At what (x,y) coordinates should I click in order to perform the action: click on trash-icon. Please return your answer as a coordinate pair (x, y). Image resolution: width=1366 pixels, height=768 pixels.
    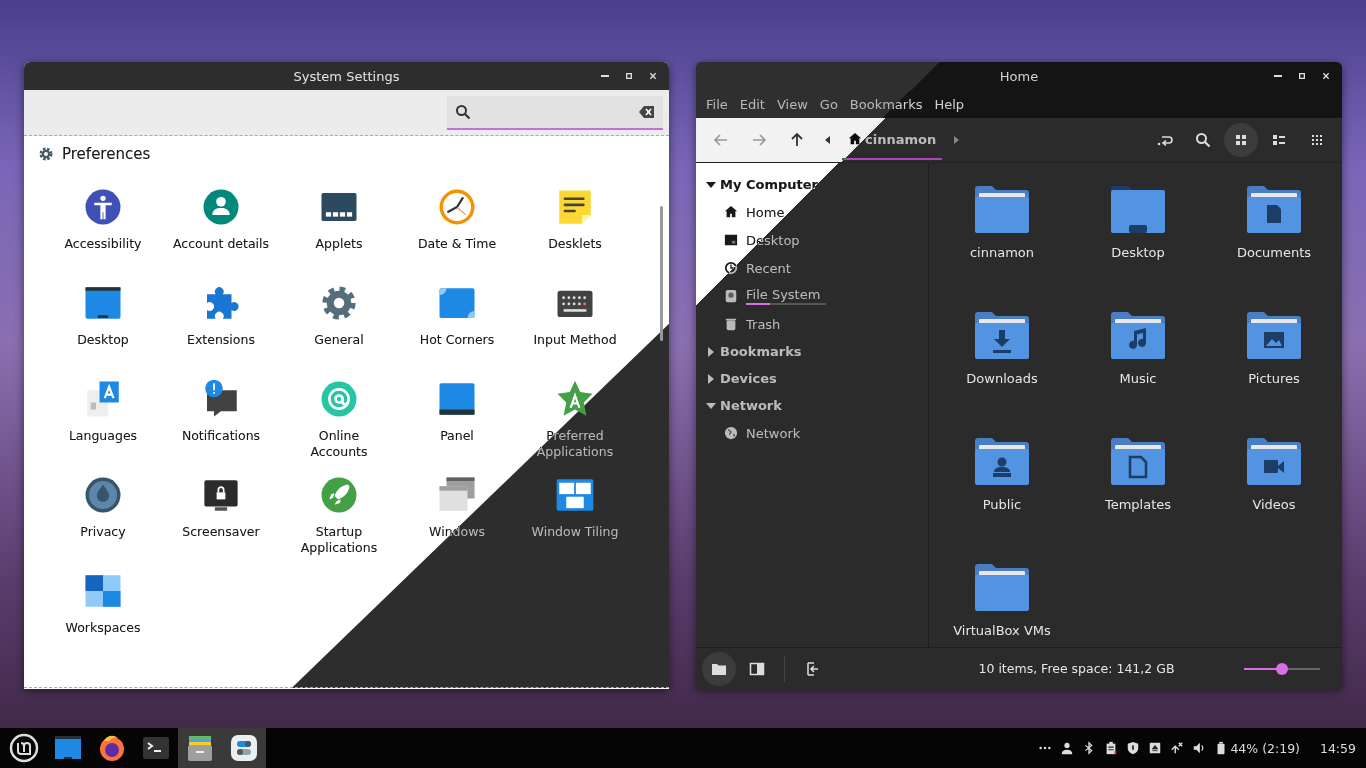
    Looking at the image, I should click on (731, 324).